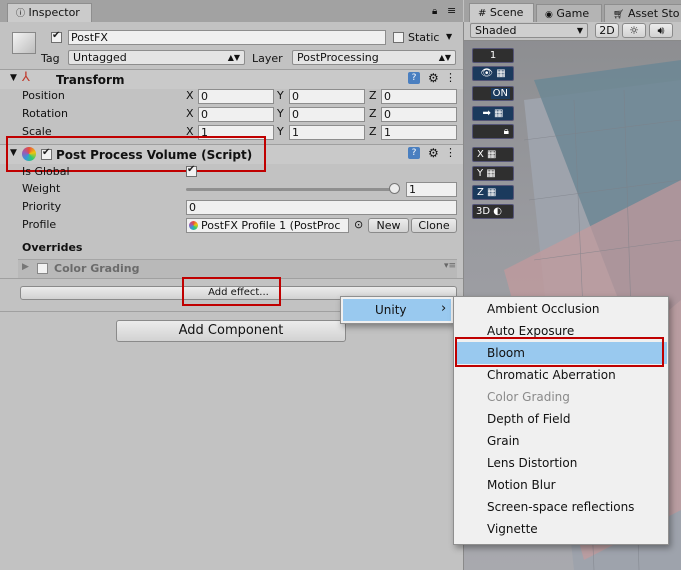 The image size is (681, 570). I want to click on tag-dropdown: Untagged ▲▼, so click(156, 57).